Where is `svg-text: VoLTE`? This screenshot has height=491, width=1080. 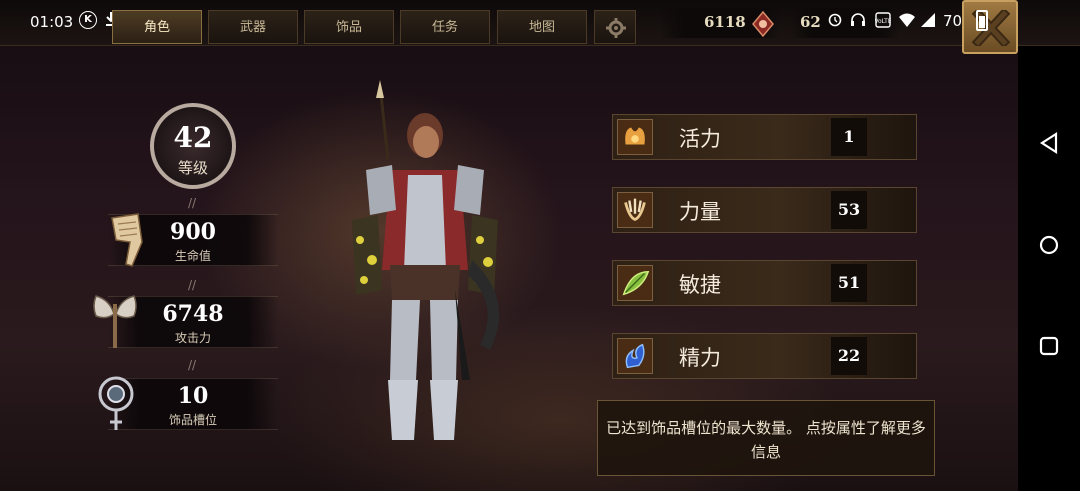 svg-text: VoLTE is located at coordinates (883, 21).